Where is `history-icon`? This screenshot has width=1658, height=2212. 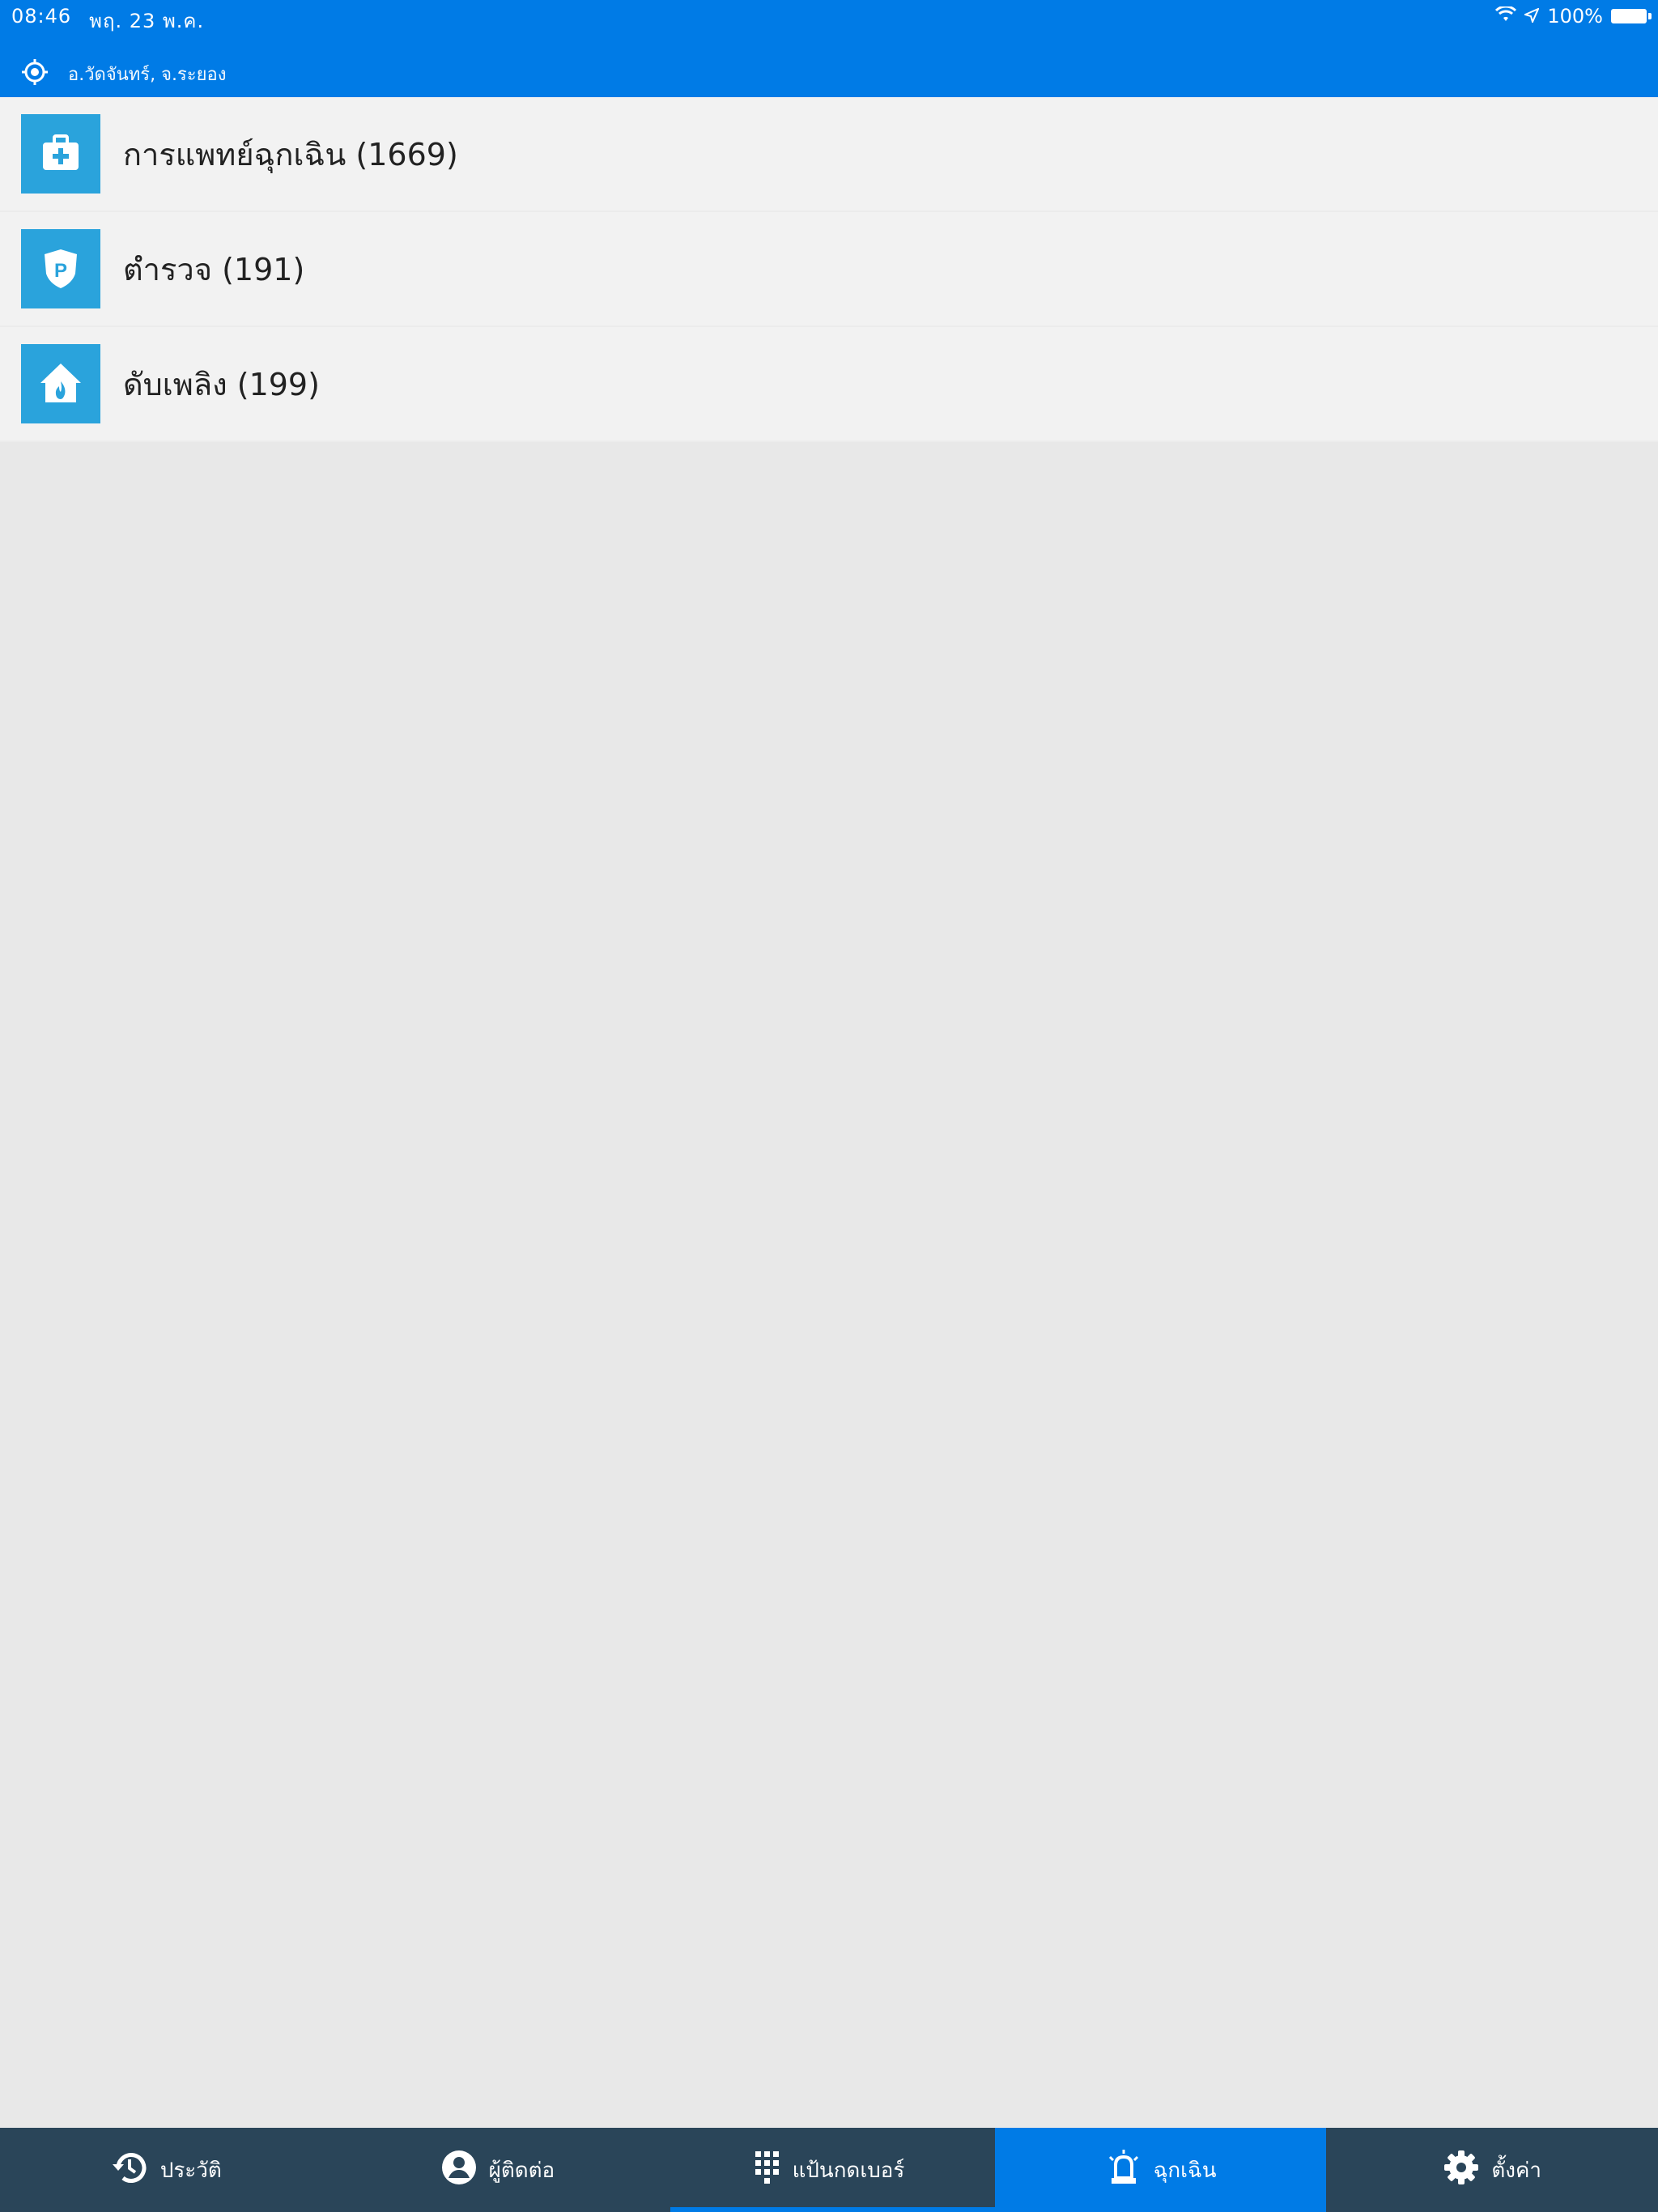 history-icon is located at coordinates (129, 2170).